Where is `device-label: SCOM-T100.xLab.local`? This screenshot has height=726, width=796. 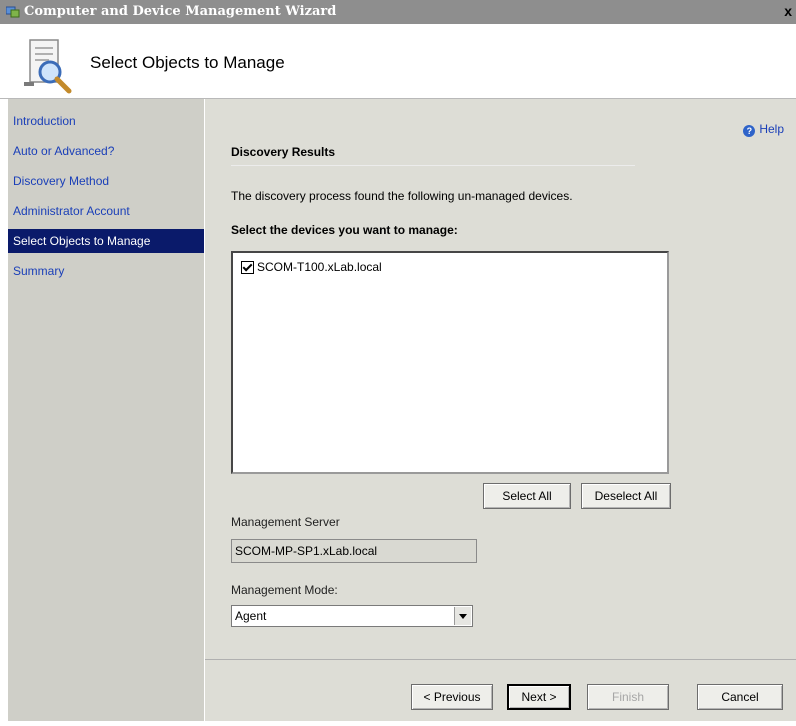
device-label: SCOM-T100.xLab.local is located at coordinates (319, 267).